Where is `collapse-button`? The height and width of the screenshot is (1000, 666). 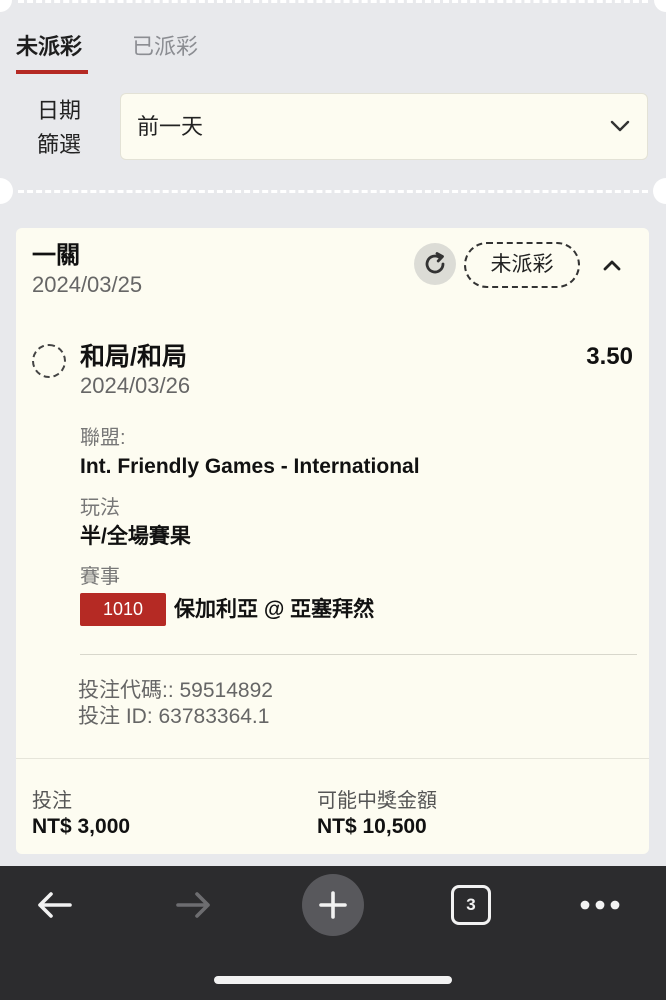 collapse-button is located at coordinates (612, 265).